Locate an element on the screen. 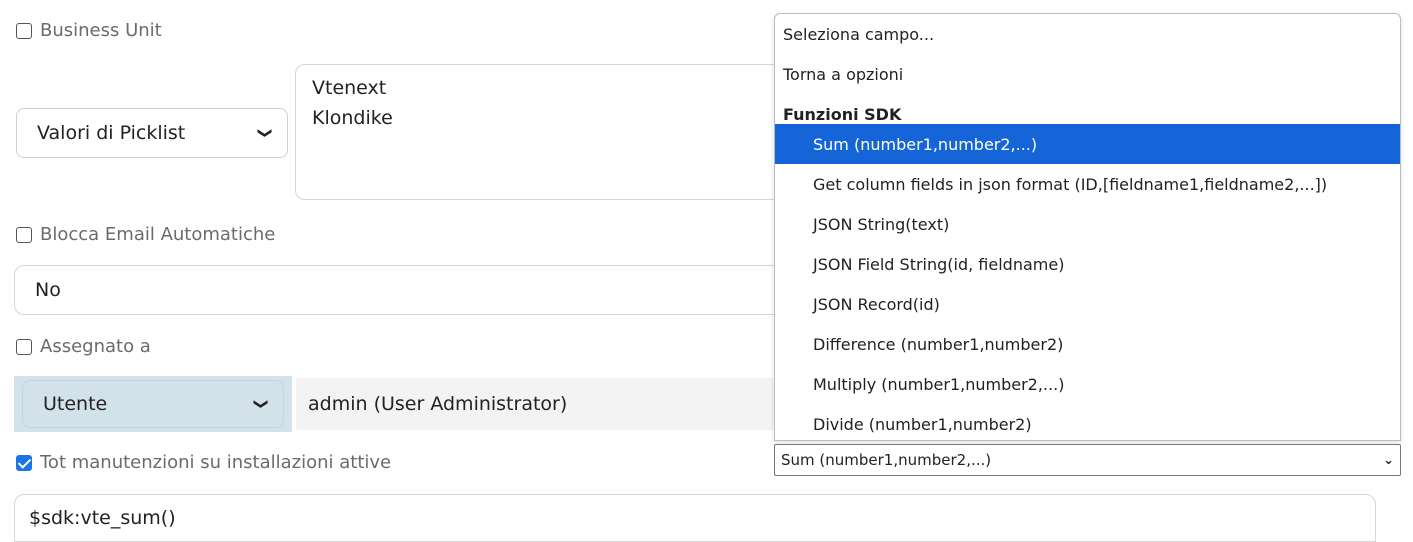  assignee-type-value: Utente is located at coordinates (75, 404).